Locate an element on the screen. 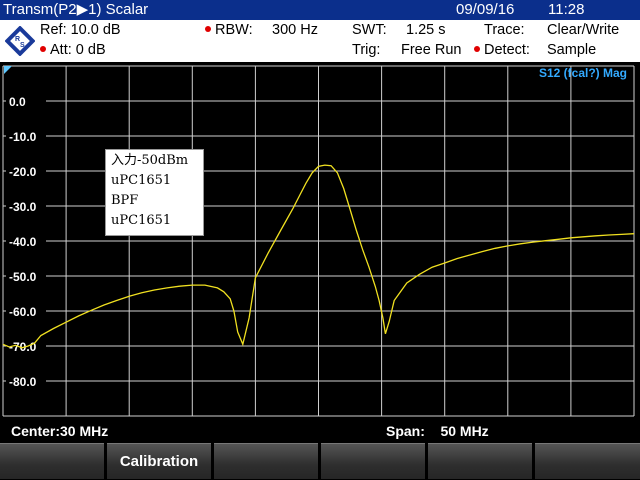 This screenshot has height=480, width=640. attenuation: Att: 0 dB is located at coordinates (73, 50).